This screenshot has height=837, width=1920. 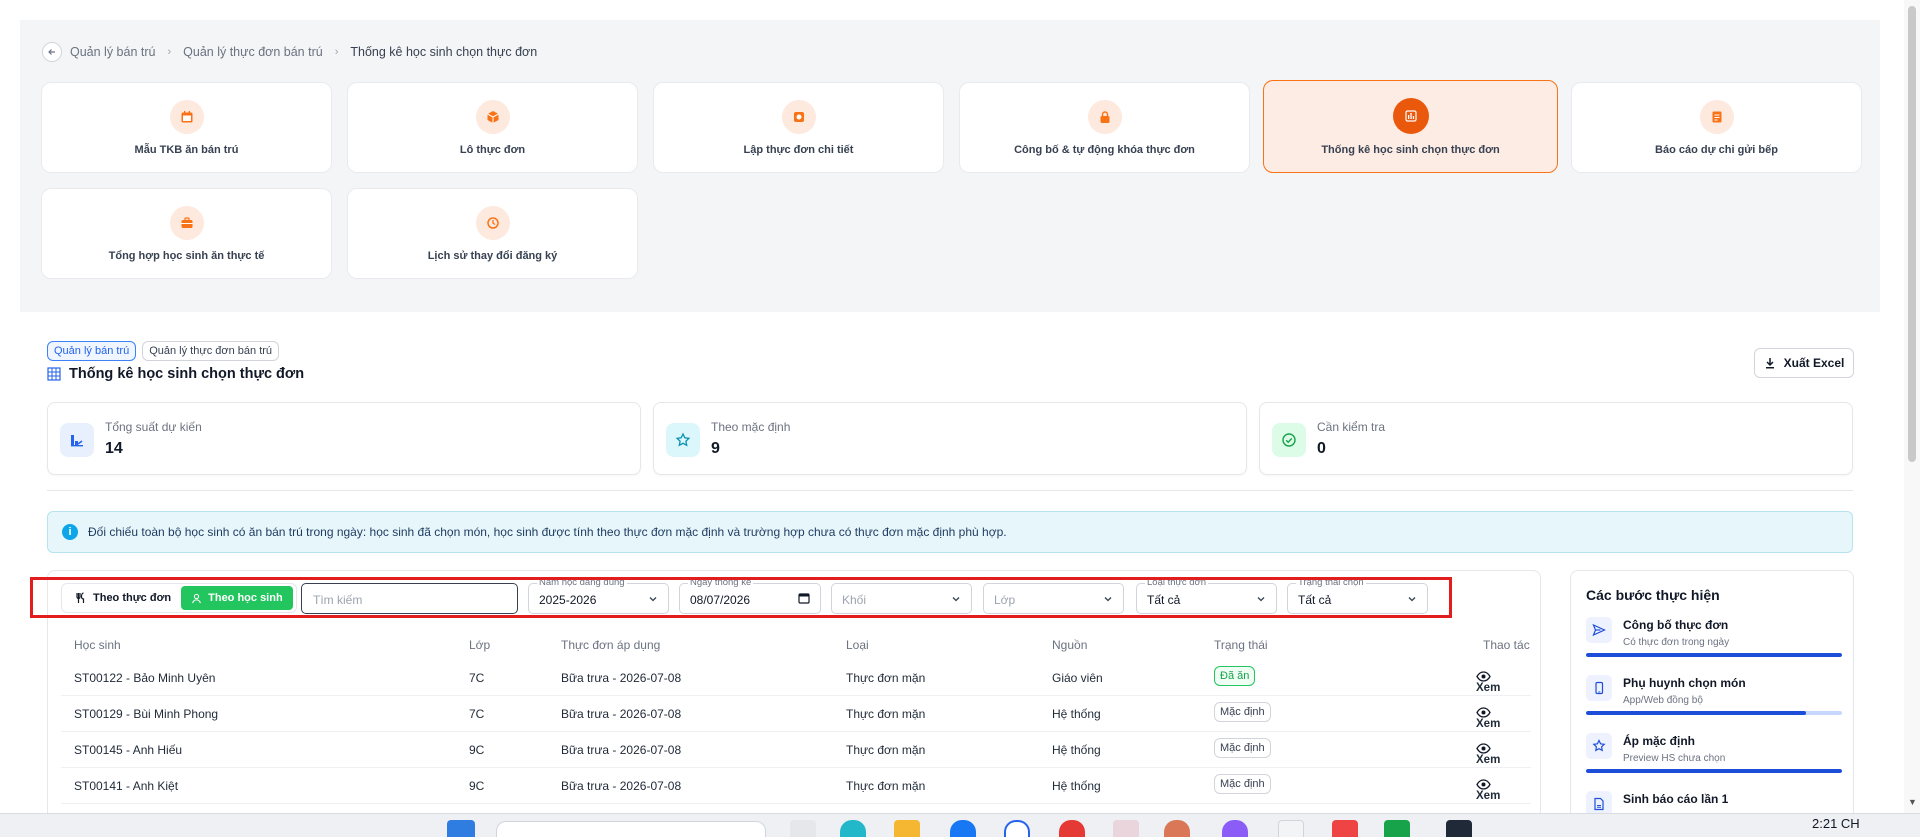 I want to click on module-card-kitchen-report: Báo cáo dự chi gửi bếp, so click(x=1716, y=127).